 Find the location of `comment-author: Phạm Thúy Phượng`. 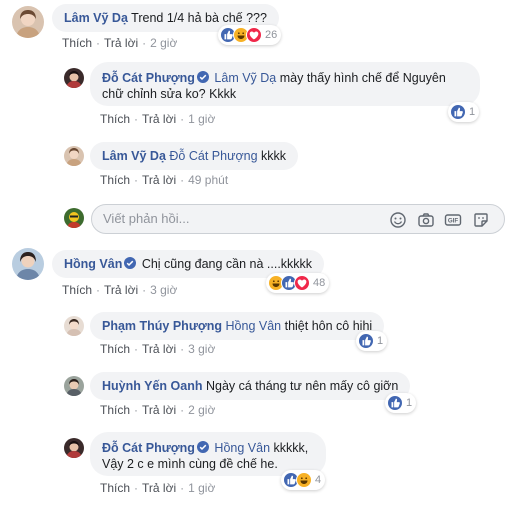

comment-author: Phạm Thúy Phượng is located at coordinates (162, 326).